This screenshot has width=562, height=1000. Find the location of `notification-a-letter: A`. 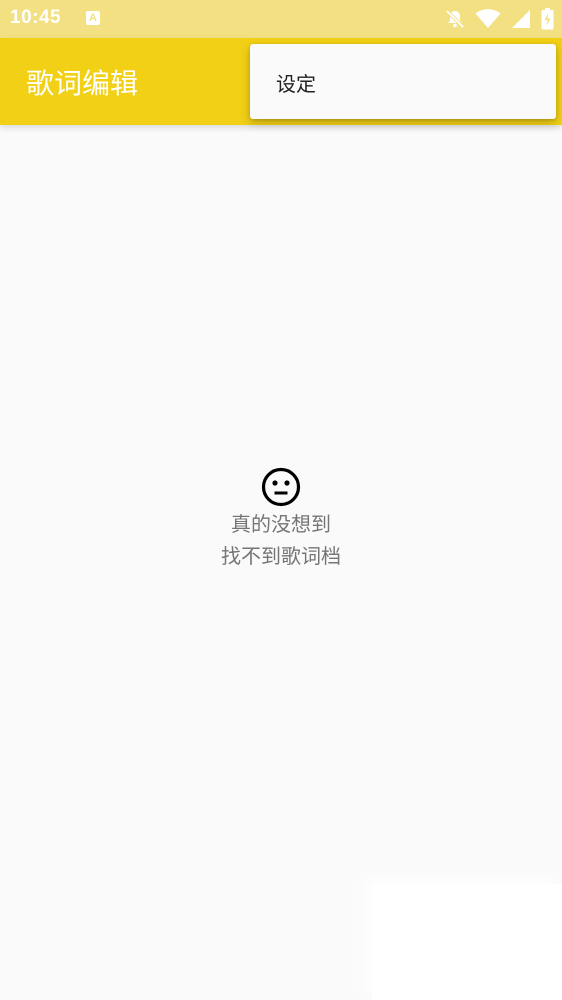

notification-a-letter: A is located at coordinates (93, 18).